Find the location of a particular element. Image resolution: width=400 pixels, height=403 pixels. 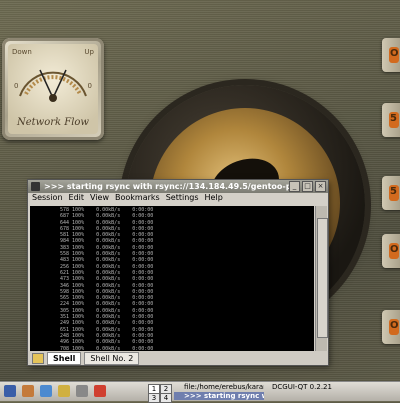

right-button-3: 5 is located at coordinates (391, 193).